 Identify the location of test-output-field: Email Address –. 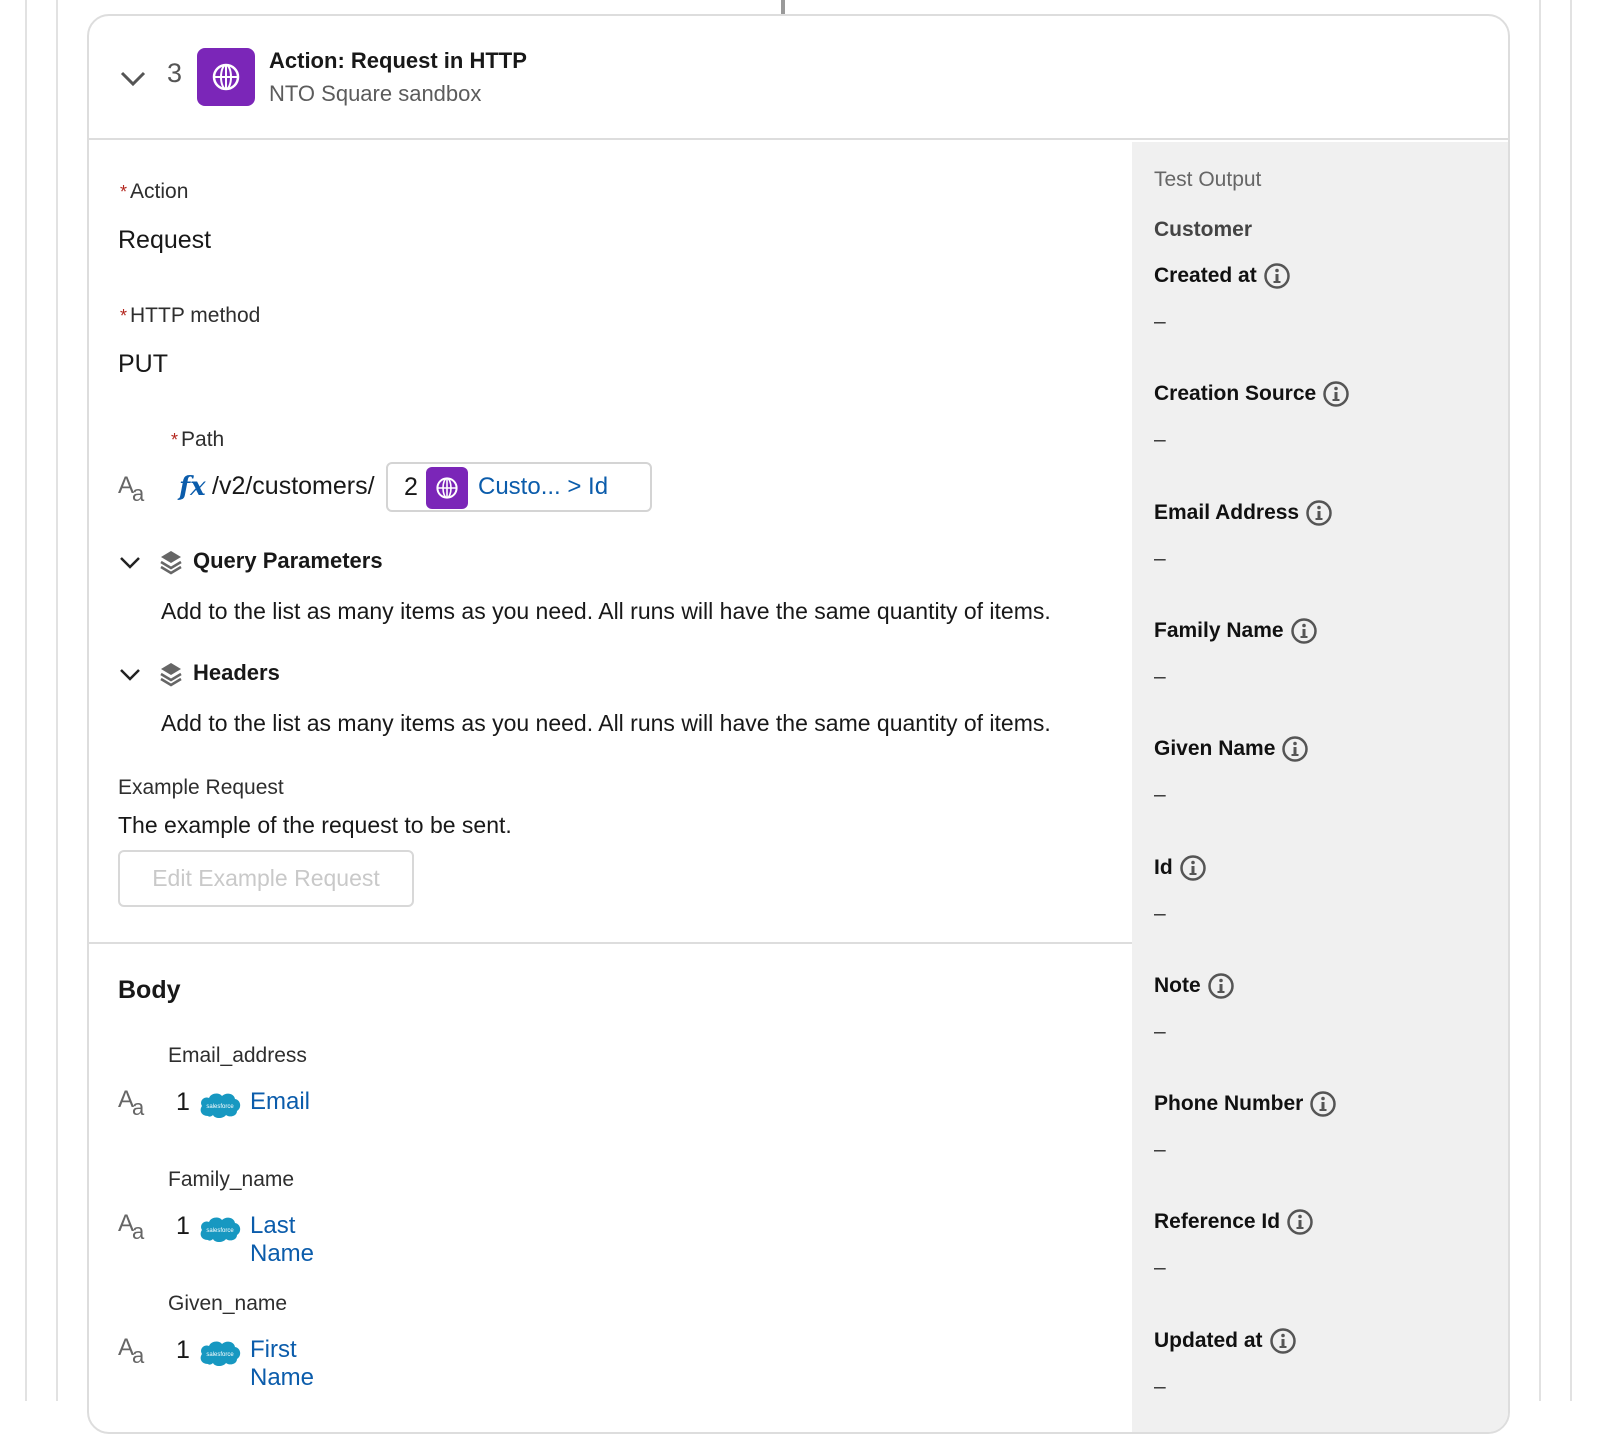
(1243, 534).